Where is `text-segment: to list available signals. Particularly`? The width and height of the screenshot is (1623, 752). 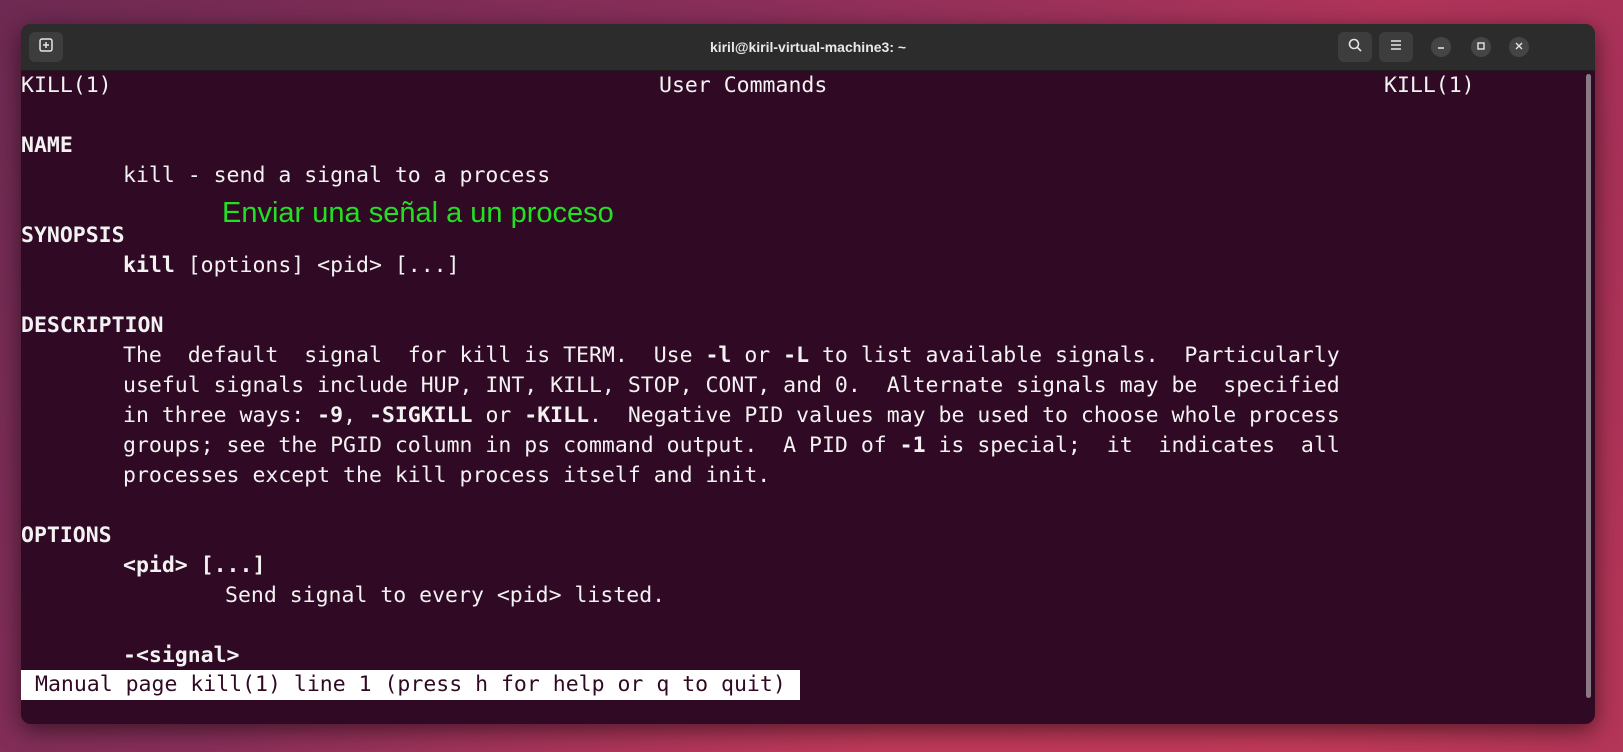
text-segment: to list available signals. Particularly is located at coordinates (1074, 355).